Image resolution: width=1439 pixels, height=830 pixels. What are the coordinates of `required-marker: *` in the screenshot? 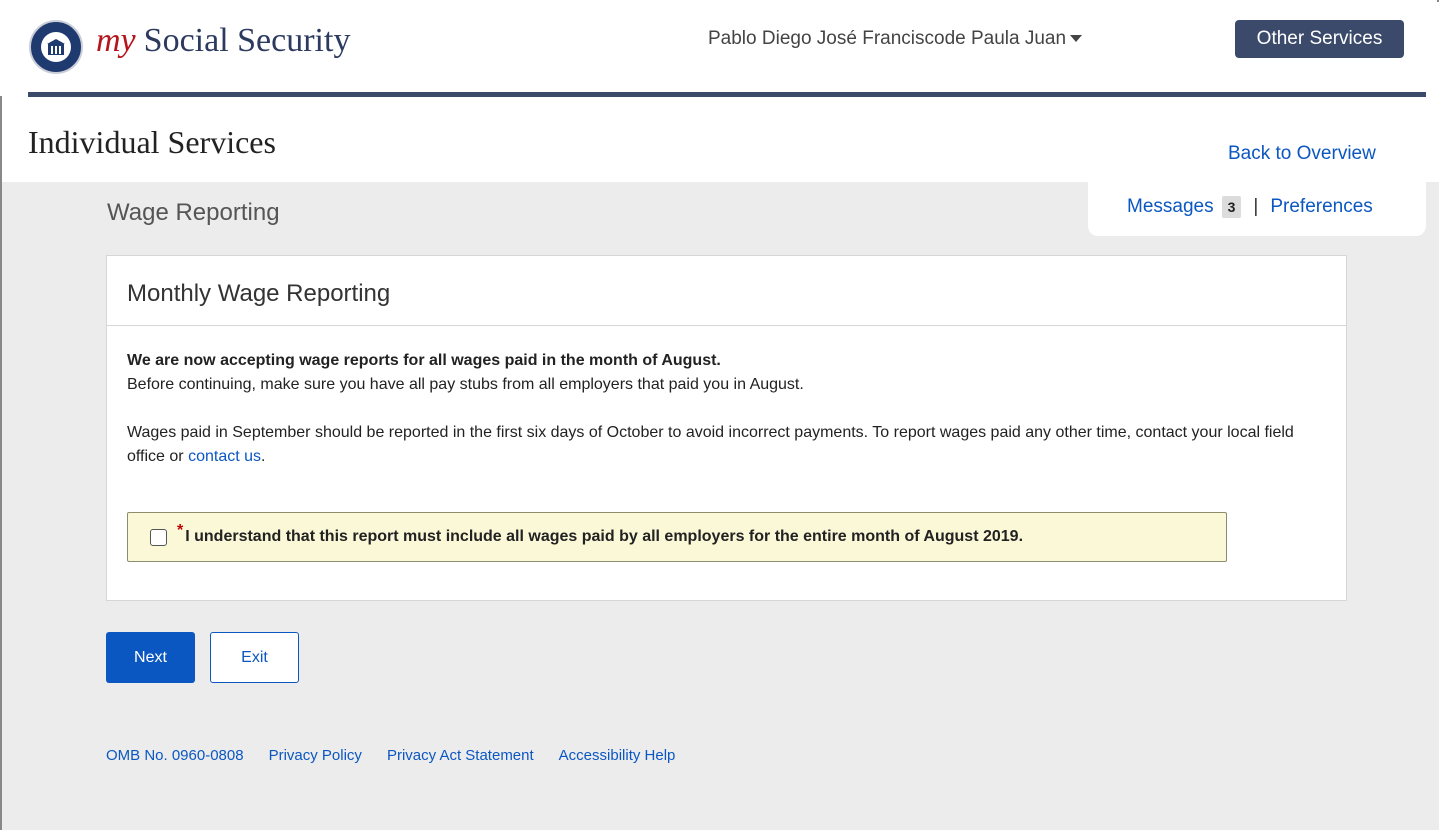 It's located at (180, 530).